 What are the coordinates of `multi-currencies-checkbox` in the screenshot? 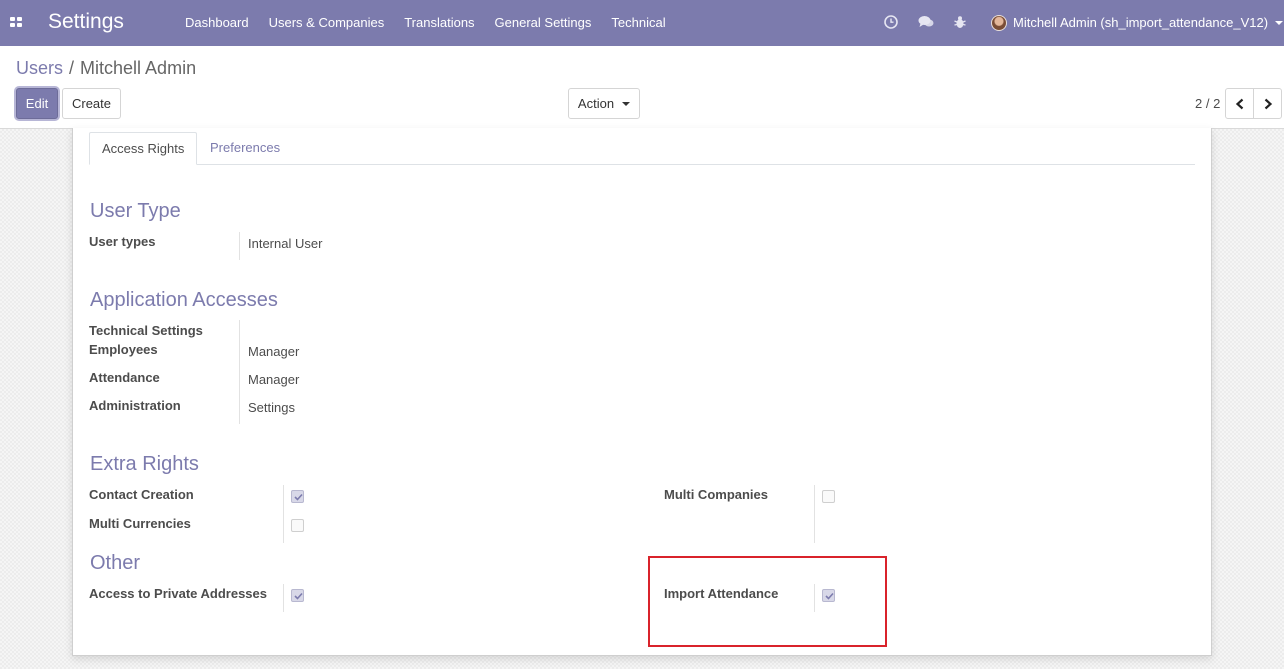 It's located at (297, 525).